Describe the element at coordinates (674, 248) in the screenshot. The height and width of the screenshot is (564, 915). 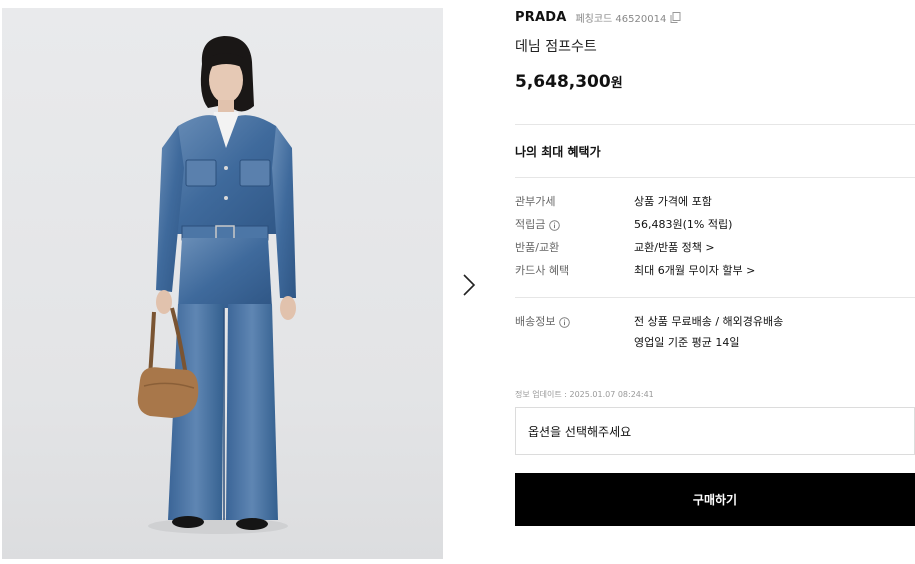
I see `return-policy-link: 교환/반품 정책 >` at that location.